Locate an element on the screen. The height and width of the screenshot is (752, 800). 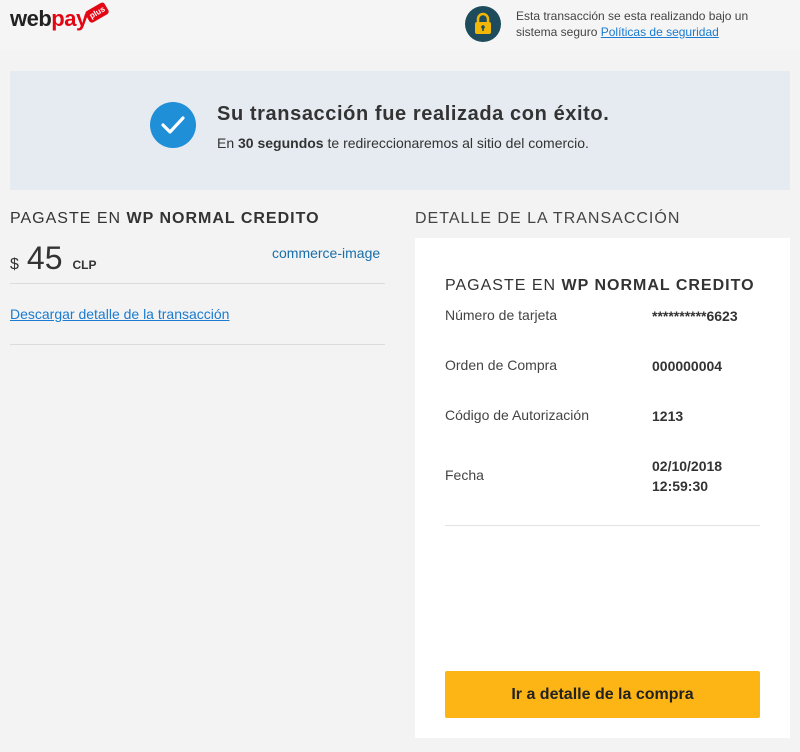
currency-symbol: $ is located at coordinates (14, 264).